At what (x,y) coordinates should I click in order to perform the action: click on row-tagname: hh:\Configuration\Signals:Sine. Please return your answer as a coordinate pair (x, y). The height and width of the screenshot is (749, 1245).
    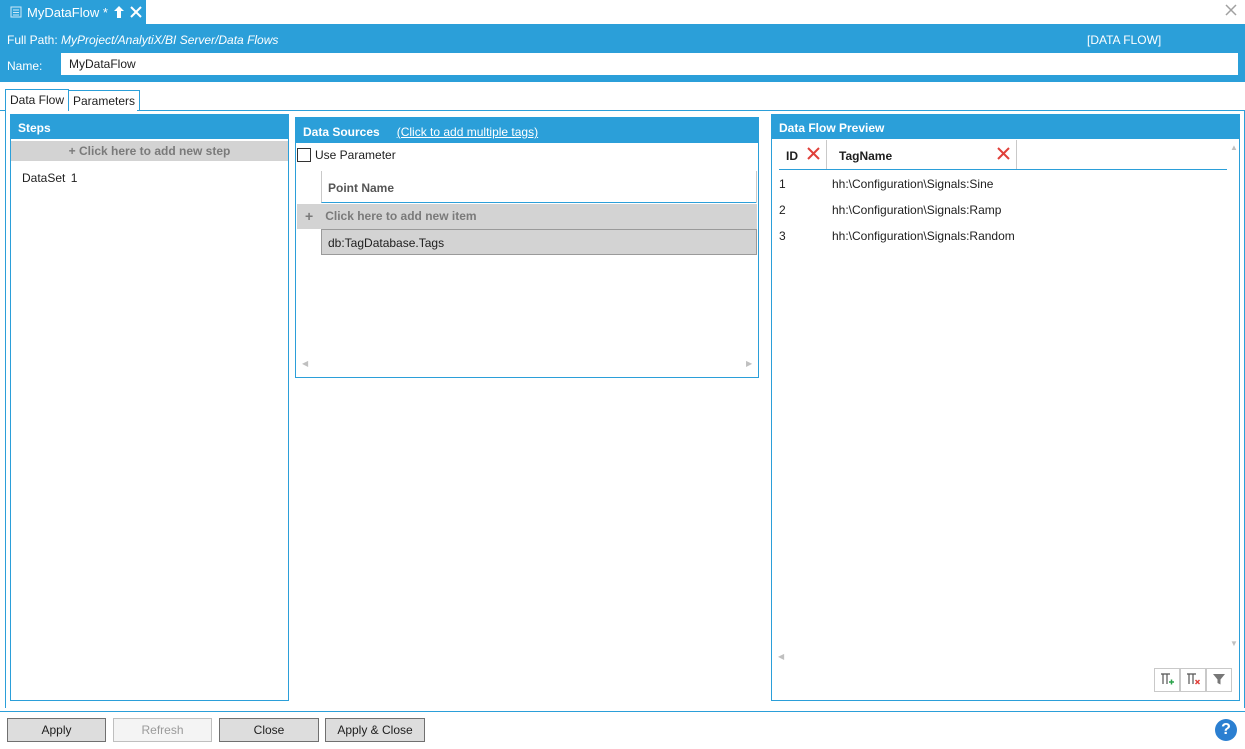
    Looking at the image, I should click on (913, 184).